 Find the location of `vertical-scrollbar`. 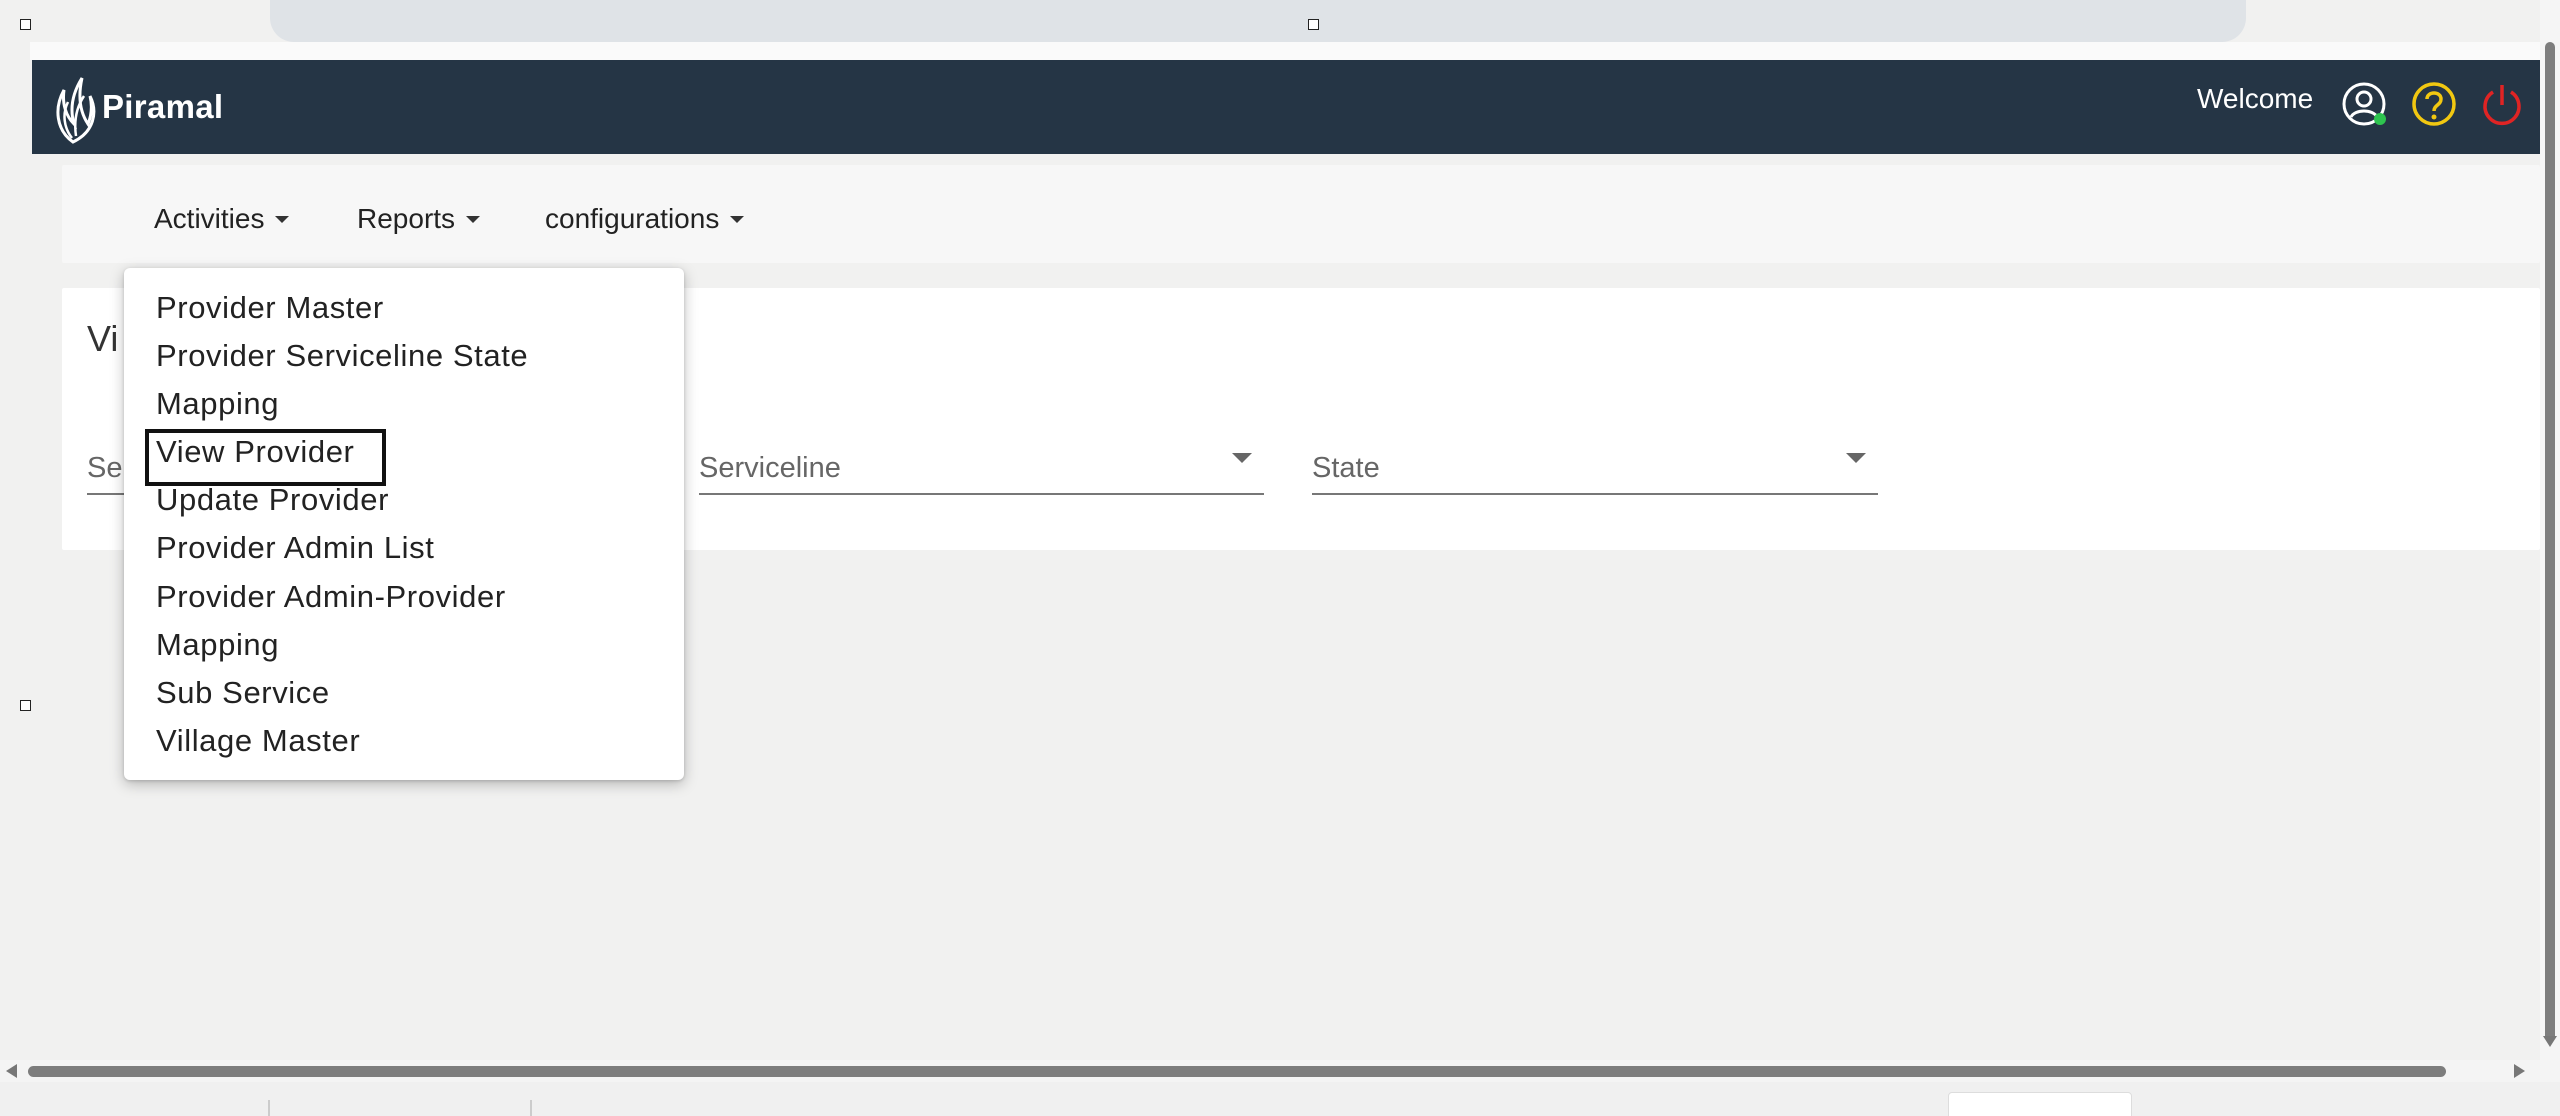

vertical-scrollbar is located at coordinates (2550, 530).